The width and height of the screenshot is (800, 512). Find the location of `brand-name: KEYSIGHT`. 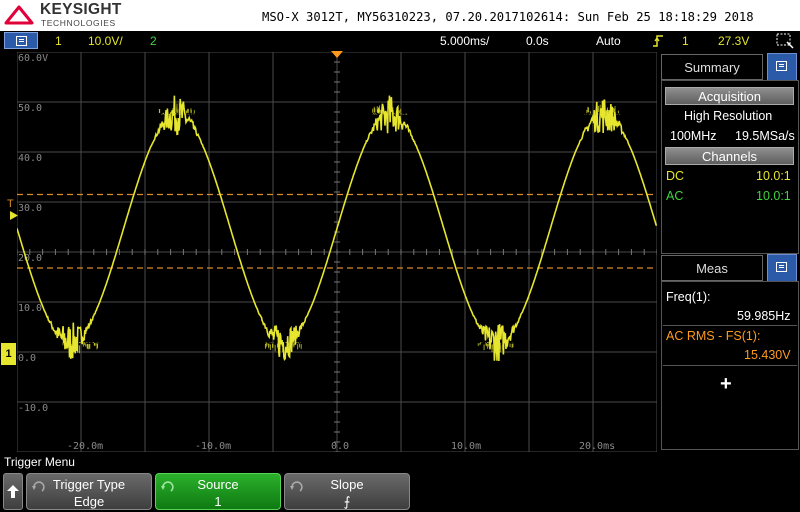

brand-name: KEYSIGHT is located at coordinates (81, 9).